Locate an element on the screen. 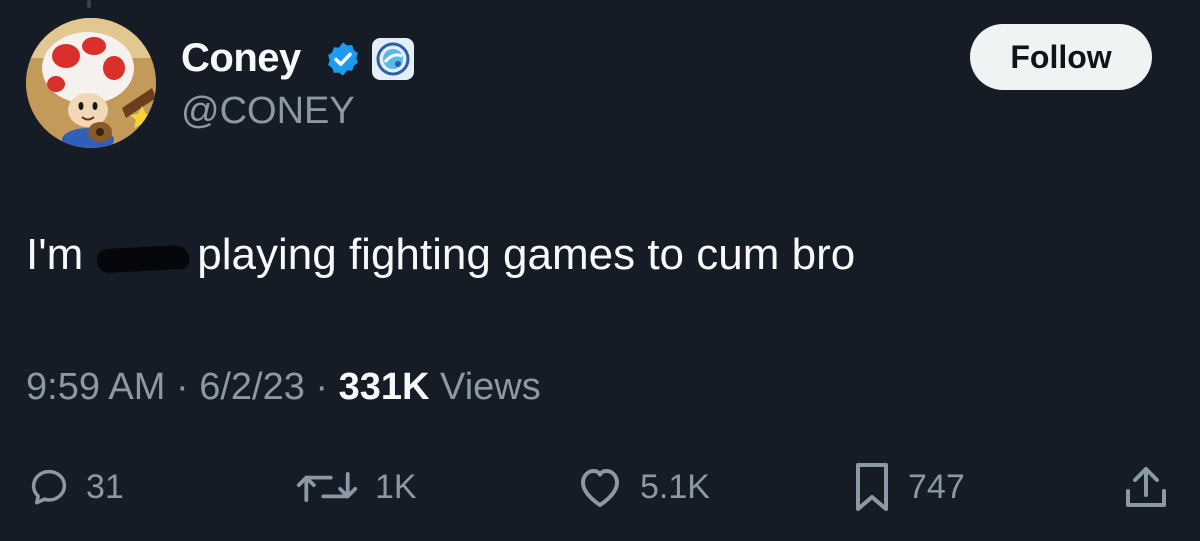 This screenshot has height=541, width=1200. tweet-text-end: playing fighting games to cum bro is located at coordinates (526, 254).